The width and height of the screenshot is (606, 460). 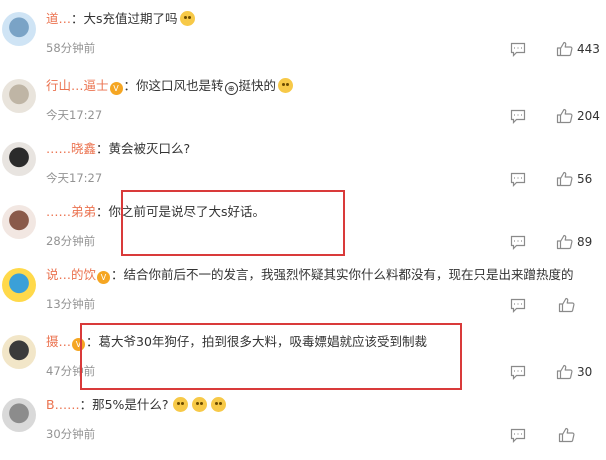 I want to click on like-count: 443, so click(x=588, y=49).